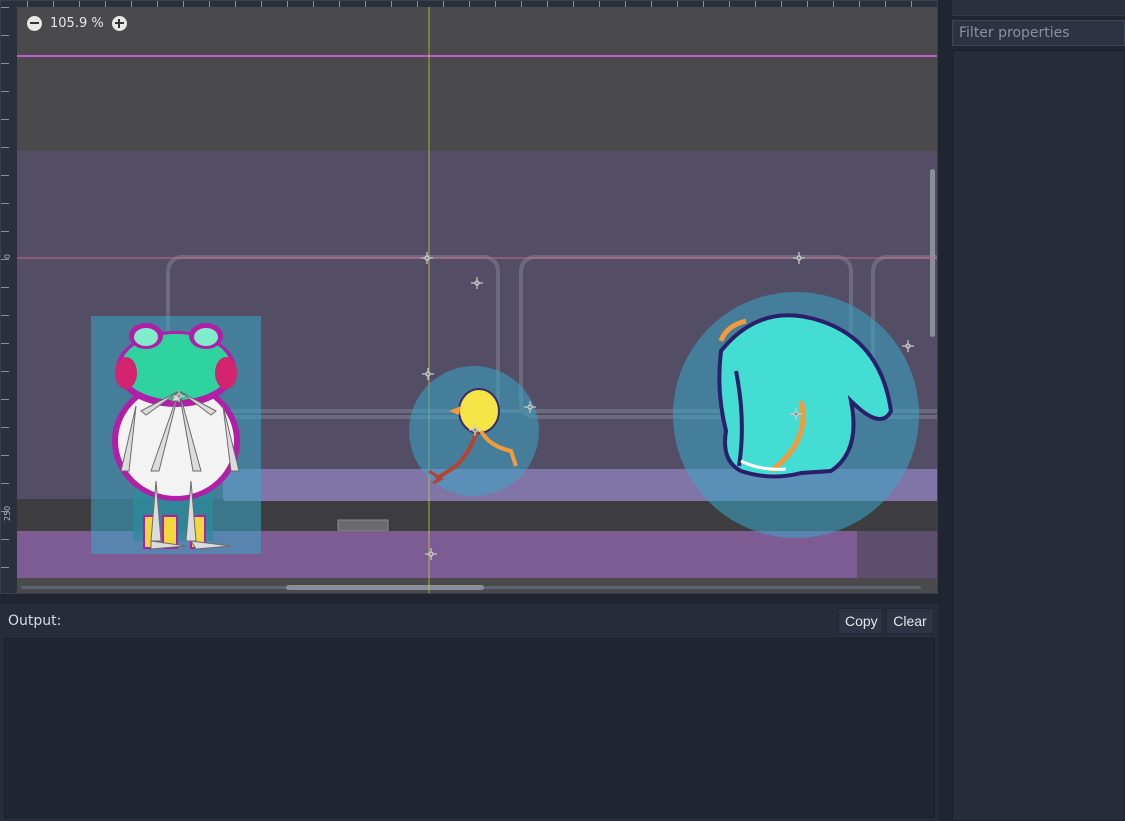  I want to click on v-scrollbar-handle, so click(932, 253).